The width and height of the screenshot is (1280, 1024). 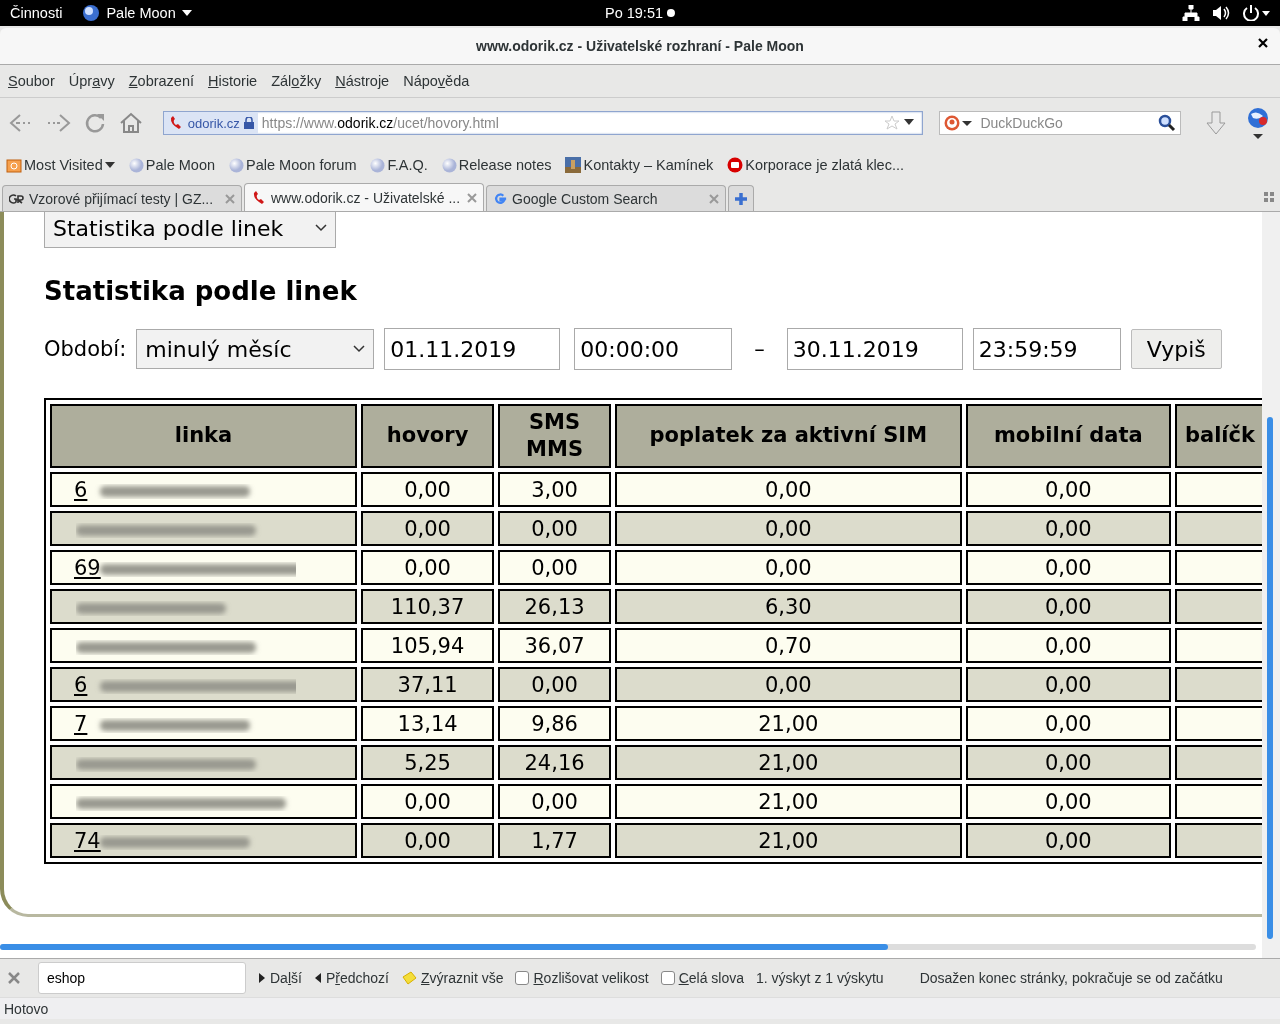 What do you see at coordinates (362, 81) in the screenshot?
I see `menu-item: Nástroje` at bounding box center [362, 81].